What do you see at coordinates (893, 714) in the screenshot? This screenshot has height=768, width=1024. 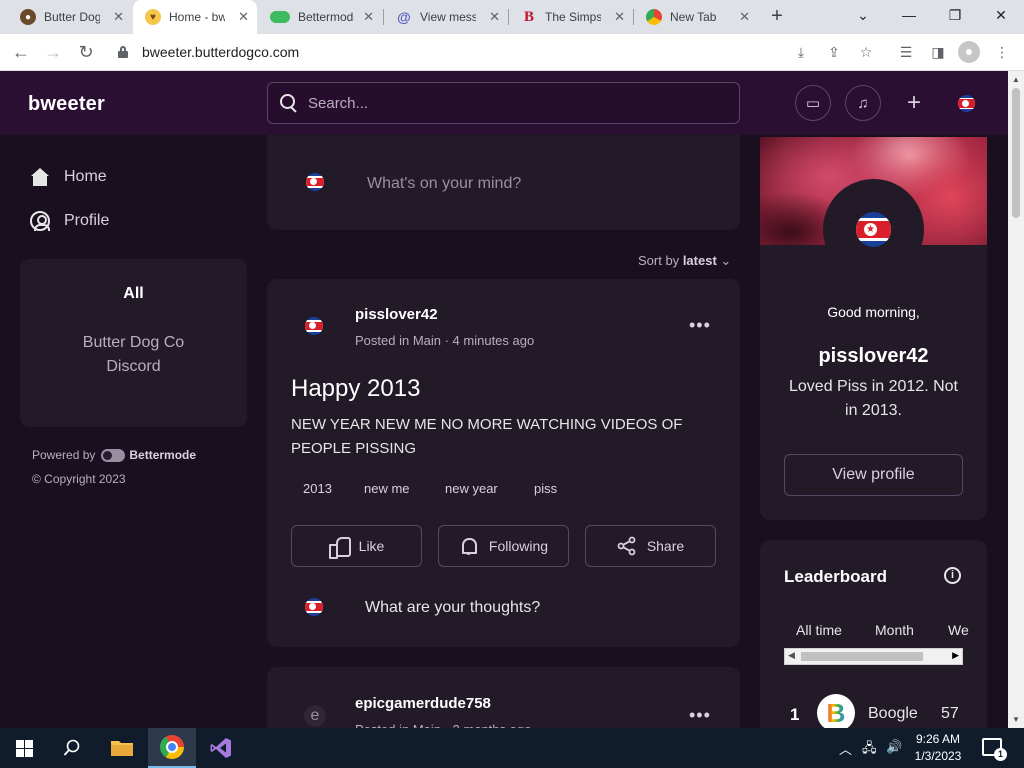 I see `leaderboard-name: Boogle` at bounding box center [893, 714].